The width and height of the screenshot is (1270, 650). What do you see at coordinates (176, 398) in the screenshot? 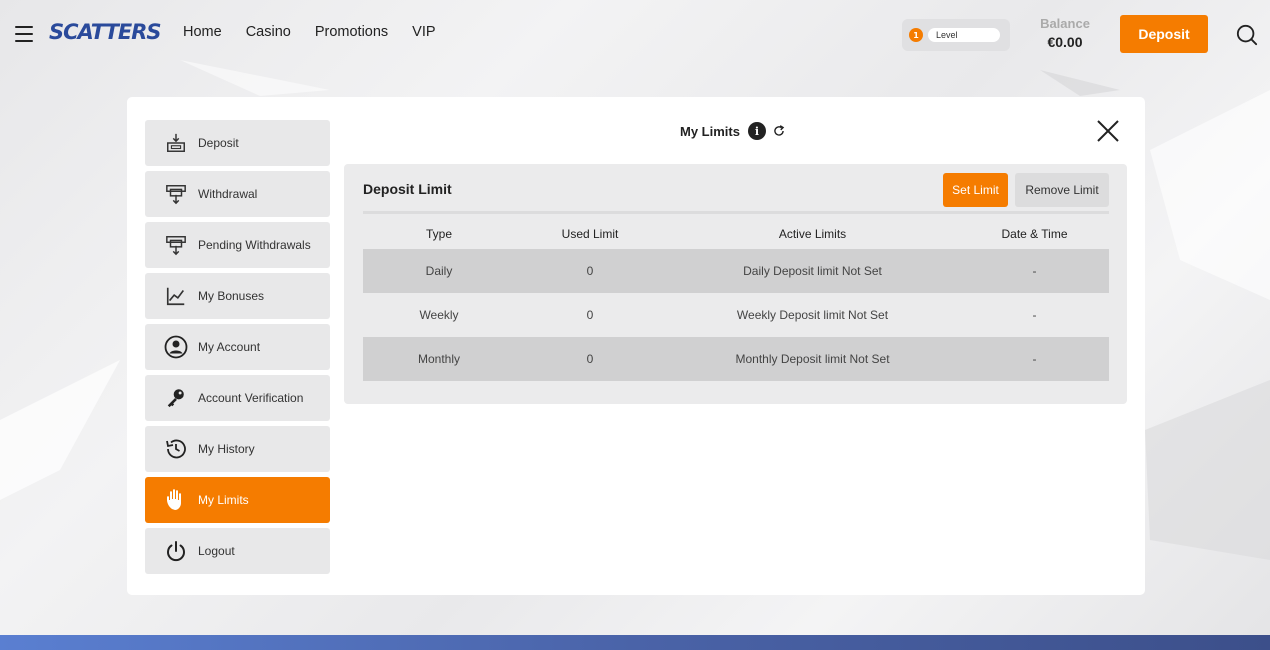
I see `key-icon` at bounding box center [176, 398].